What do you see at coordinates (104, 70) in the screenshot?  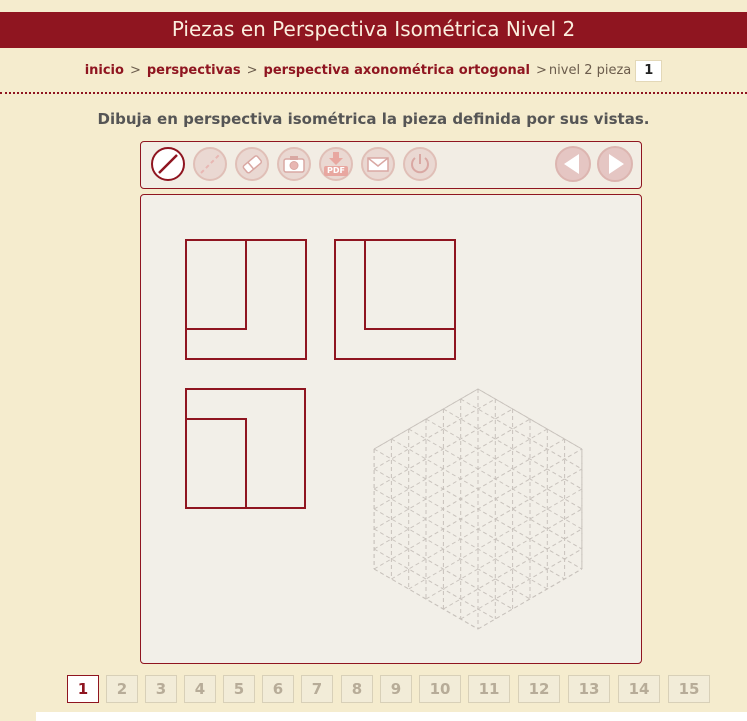 I see `breadcrumb-inicio: inicio` at bounding box center [104, 70].